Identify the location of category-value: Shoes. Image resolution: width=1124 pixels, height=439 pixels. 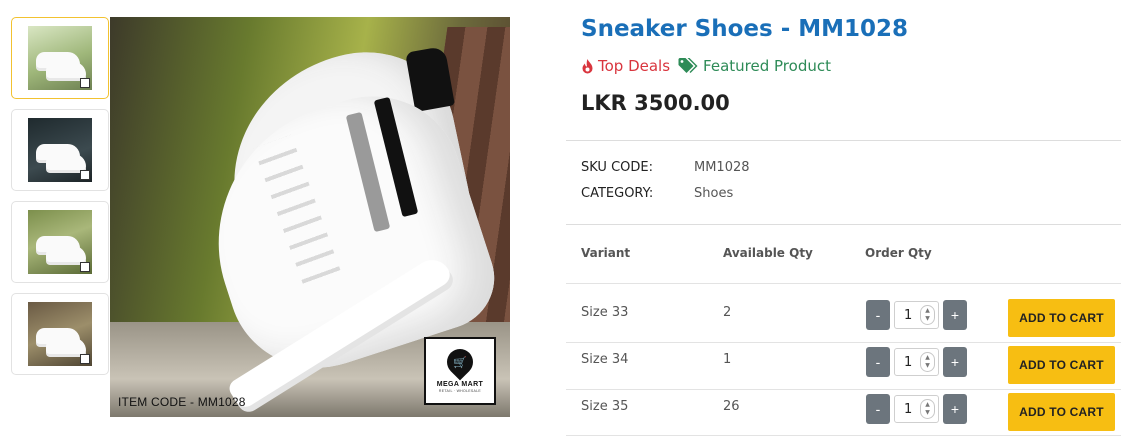
(713, 193).